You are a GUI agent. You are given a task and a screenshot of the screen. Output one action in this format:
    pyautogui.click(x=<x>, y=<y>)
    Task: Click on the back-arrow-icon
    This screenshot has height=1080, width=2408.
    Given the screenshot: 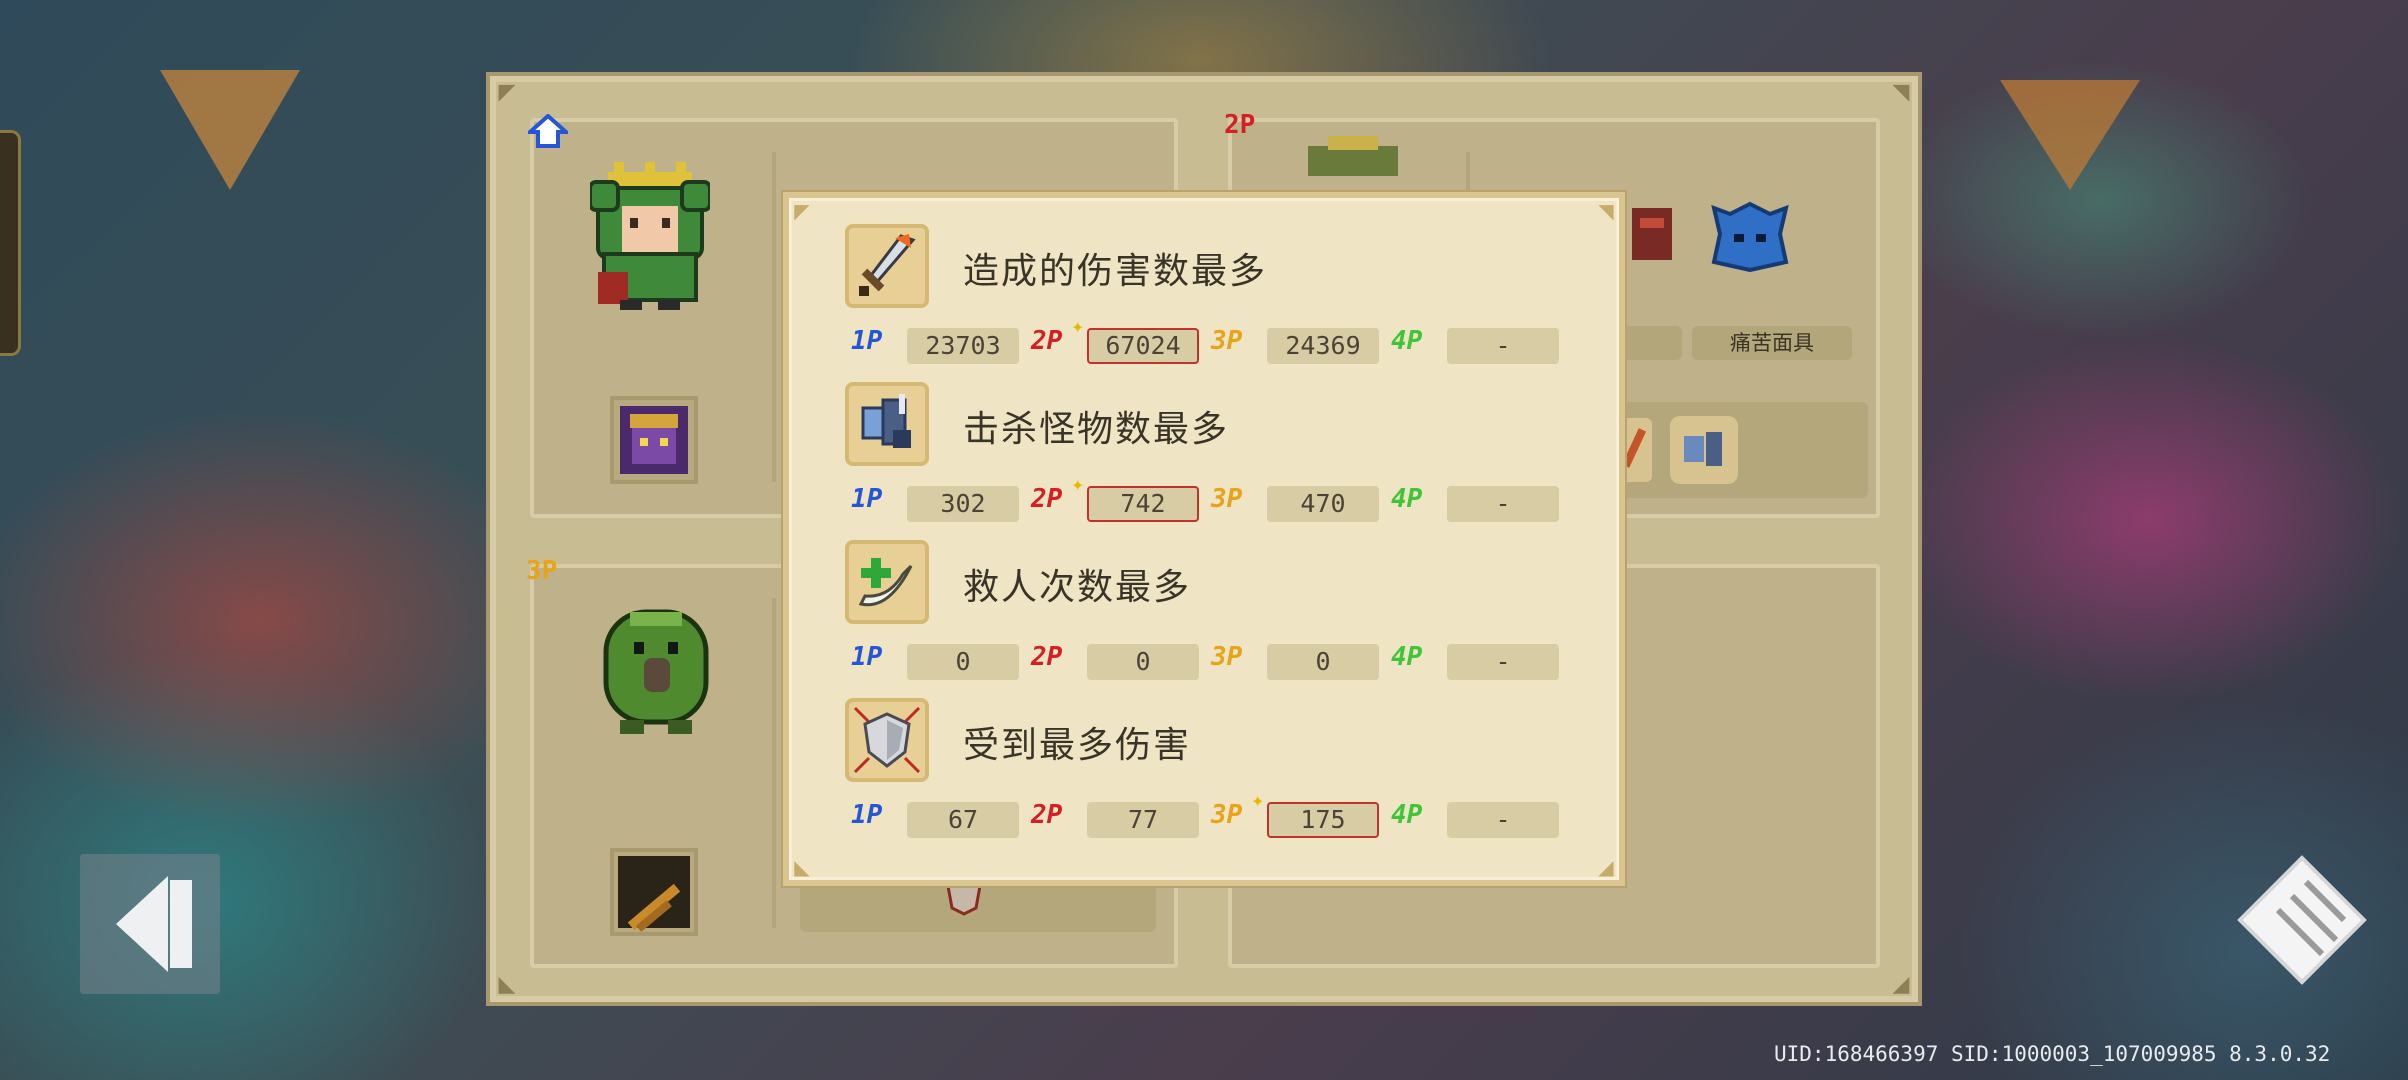 What is the action you would take?
    pyautogui.click(x=154, y=924)
    